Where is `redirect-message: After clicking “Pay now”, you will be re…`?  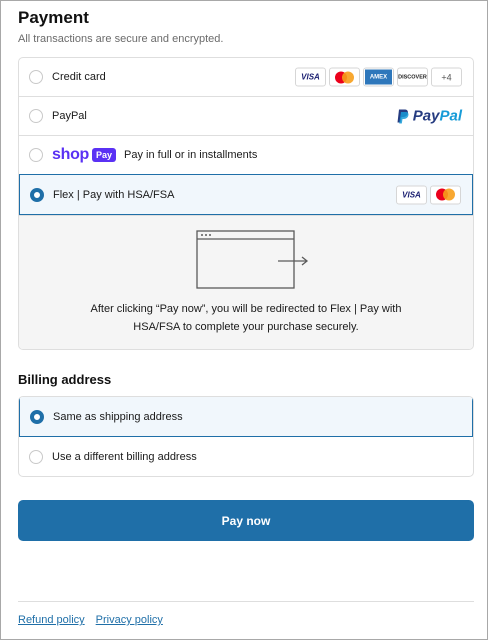
redirect-message: After clicking “Pay now”, you will be re… is located at coordinates (246, 318).